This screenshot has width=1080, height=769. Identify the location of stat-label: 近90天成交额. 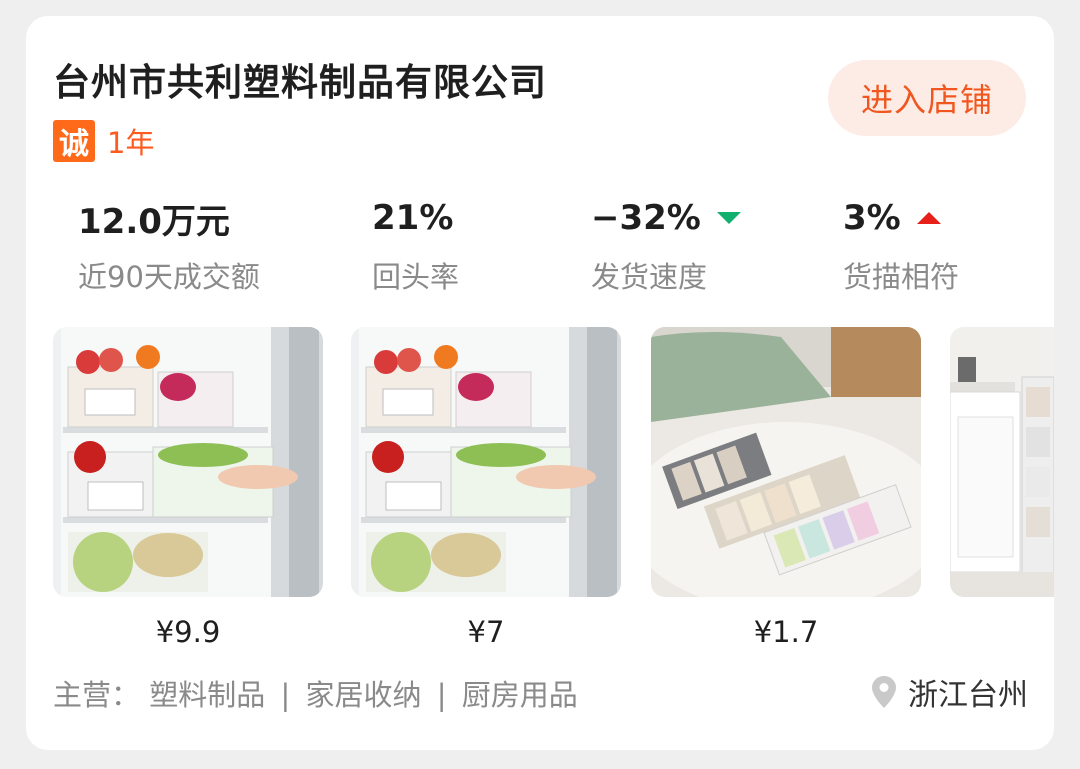
(169, 277).